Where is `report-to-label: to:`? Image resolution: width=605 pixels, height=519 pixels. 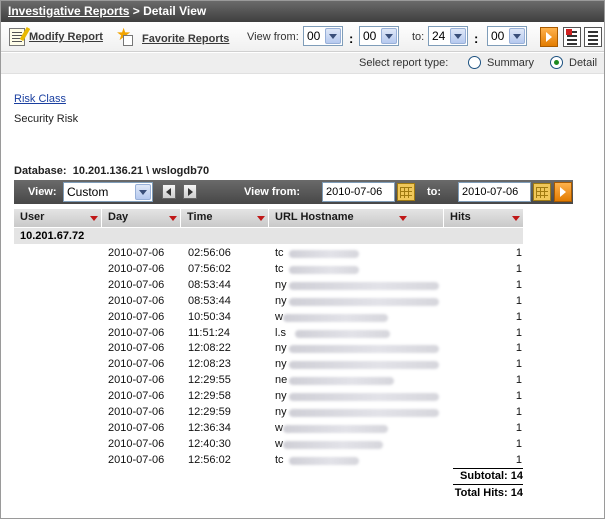 report-to-label: to: is located at coordinates (434, 192).